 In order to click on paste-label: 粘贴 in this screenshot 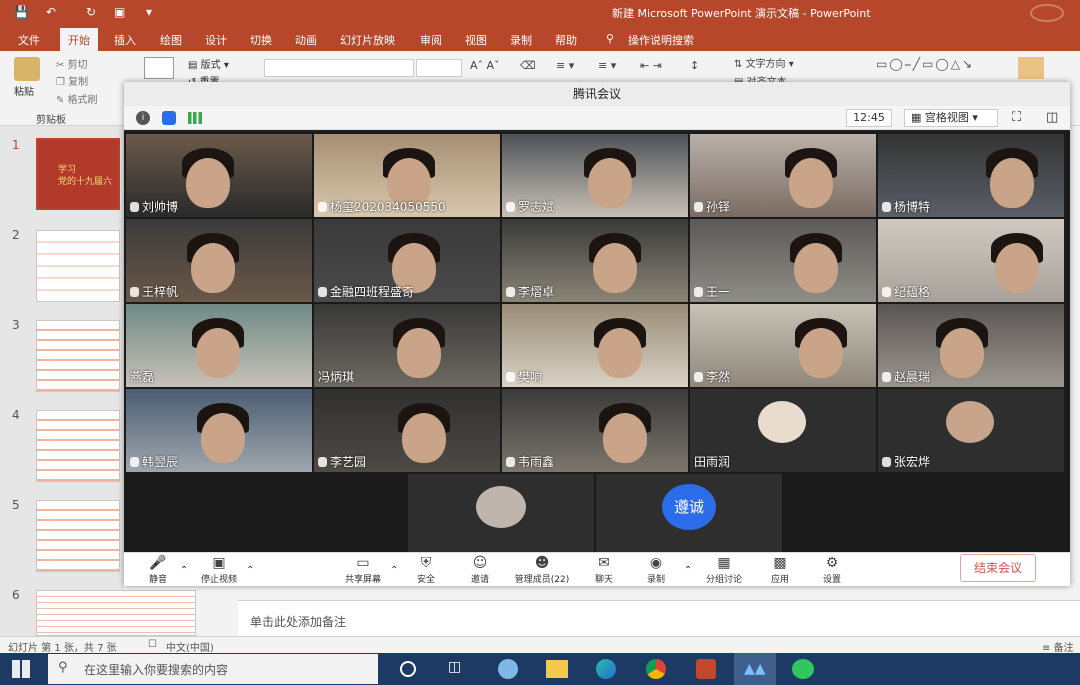, I will do `click(24, 90)`.